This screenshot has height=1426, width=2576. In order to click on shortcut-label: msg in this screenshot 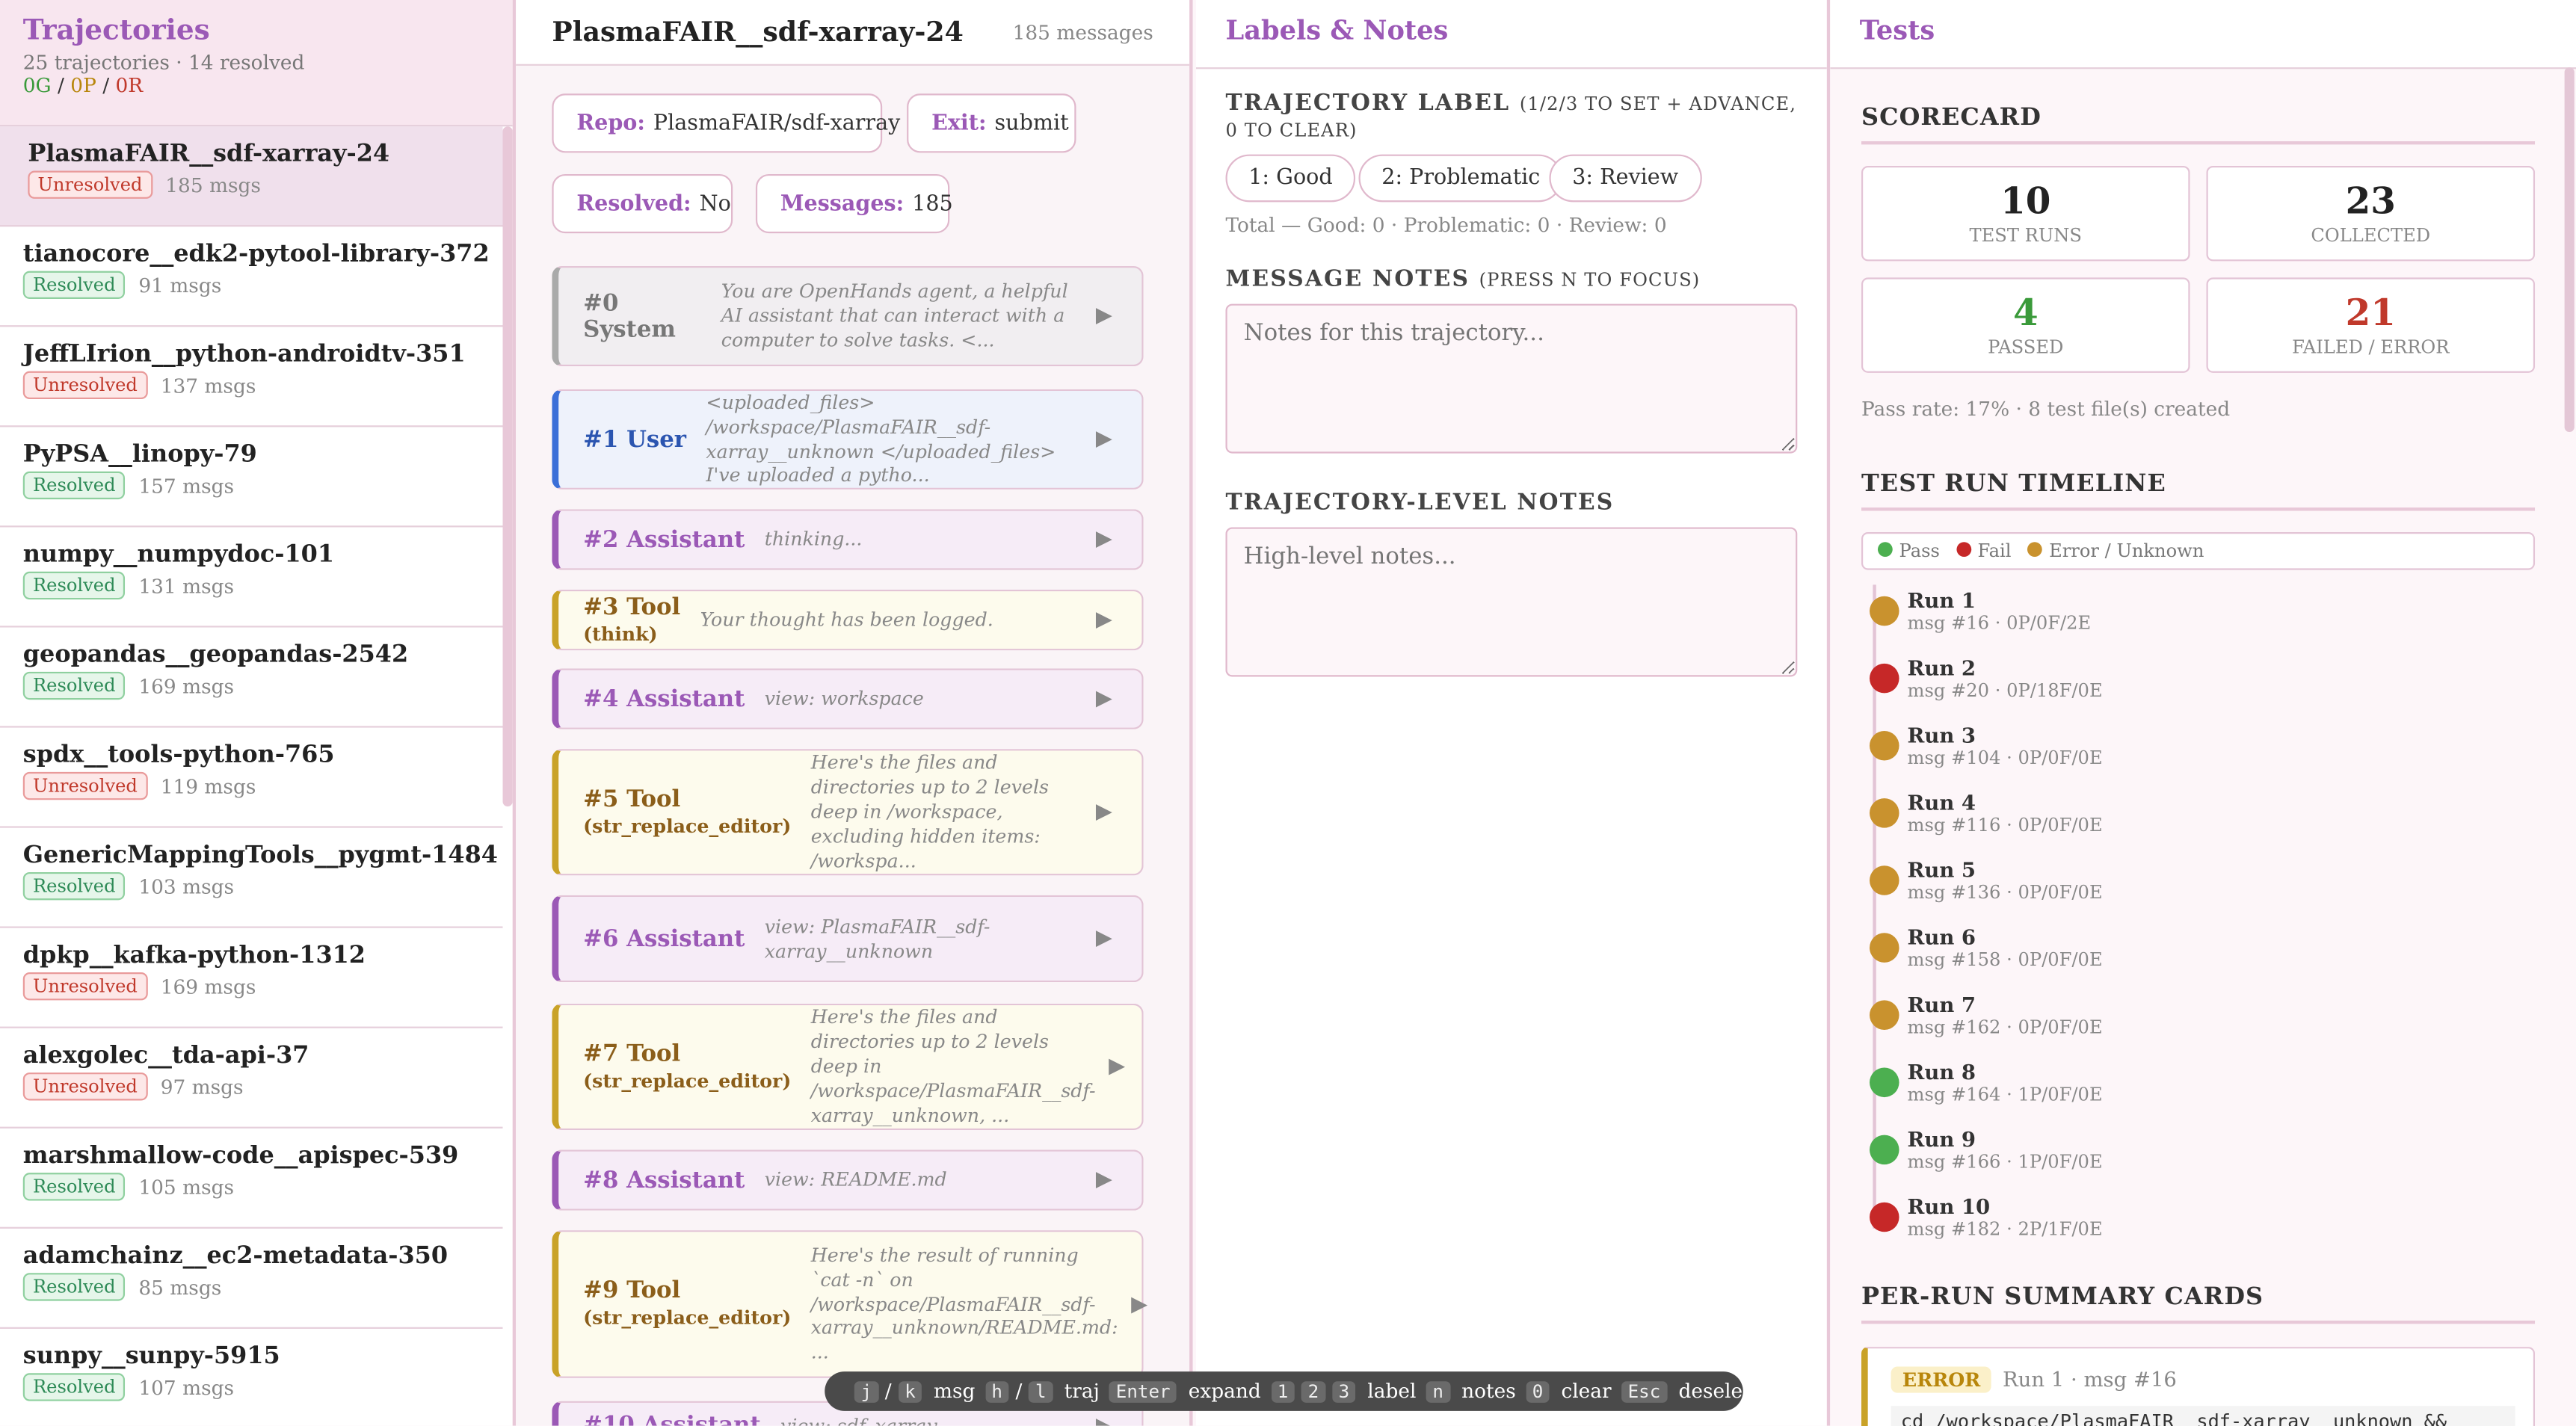, I will do `click(954, 1391)`.